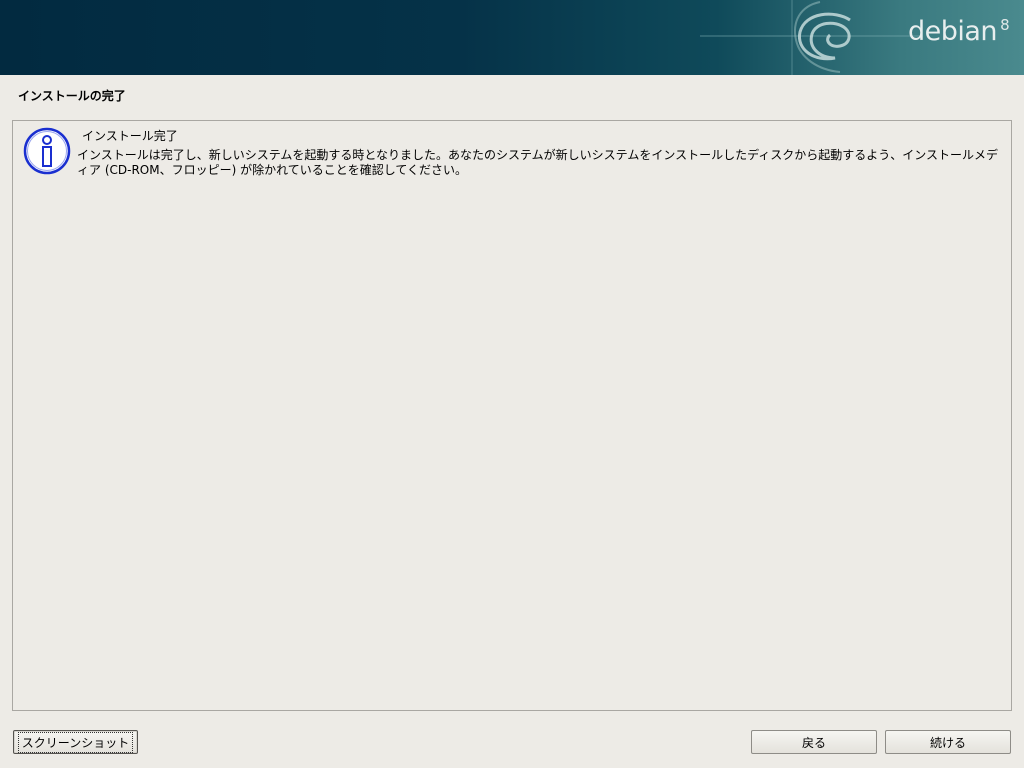  Describe the element at coordinates (953, 31) in the screenshot. I see `brand-name: debian` at that location.